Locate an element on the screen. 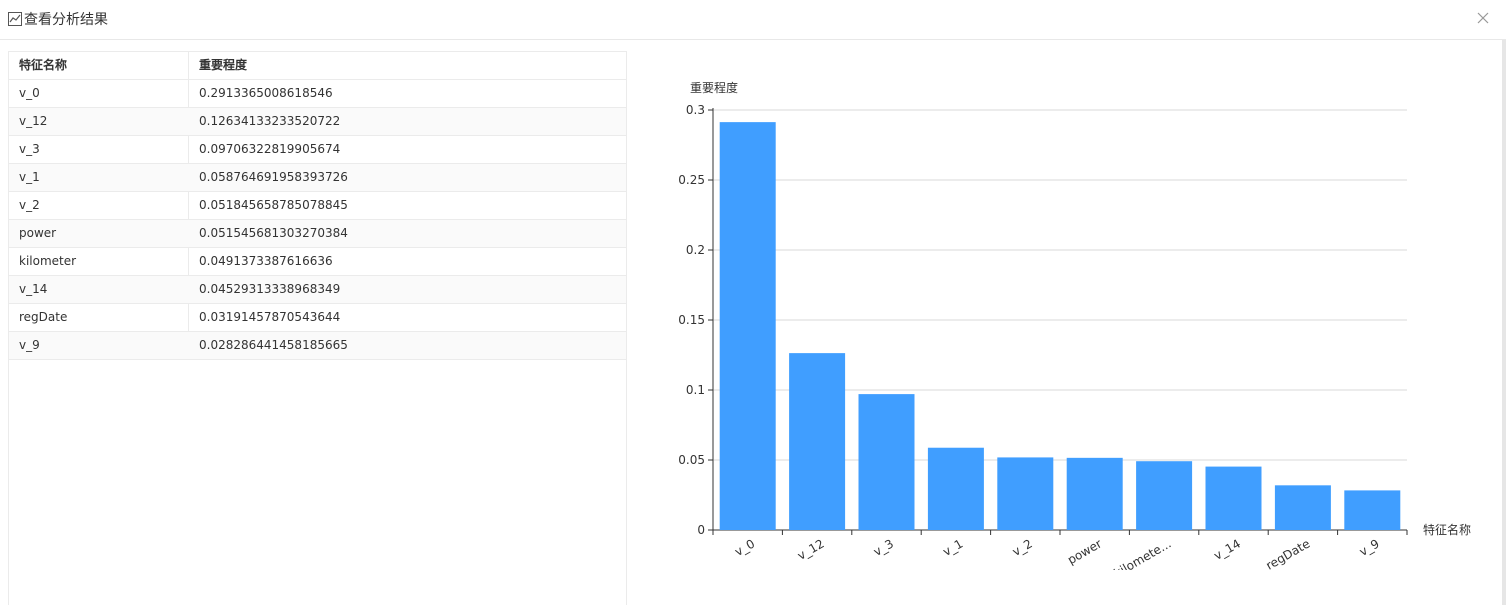  table-row: v_3 0.09706322819905674 is located at coordinates (317, 150).